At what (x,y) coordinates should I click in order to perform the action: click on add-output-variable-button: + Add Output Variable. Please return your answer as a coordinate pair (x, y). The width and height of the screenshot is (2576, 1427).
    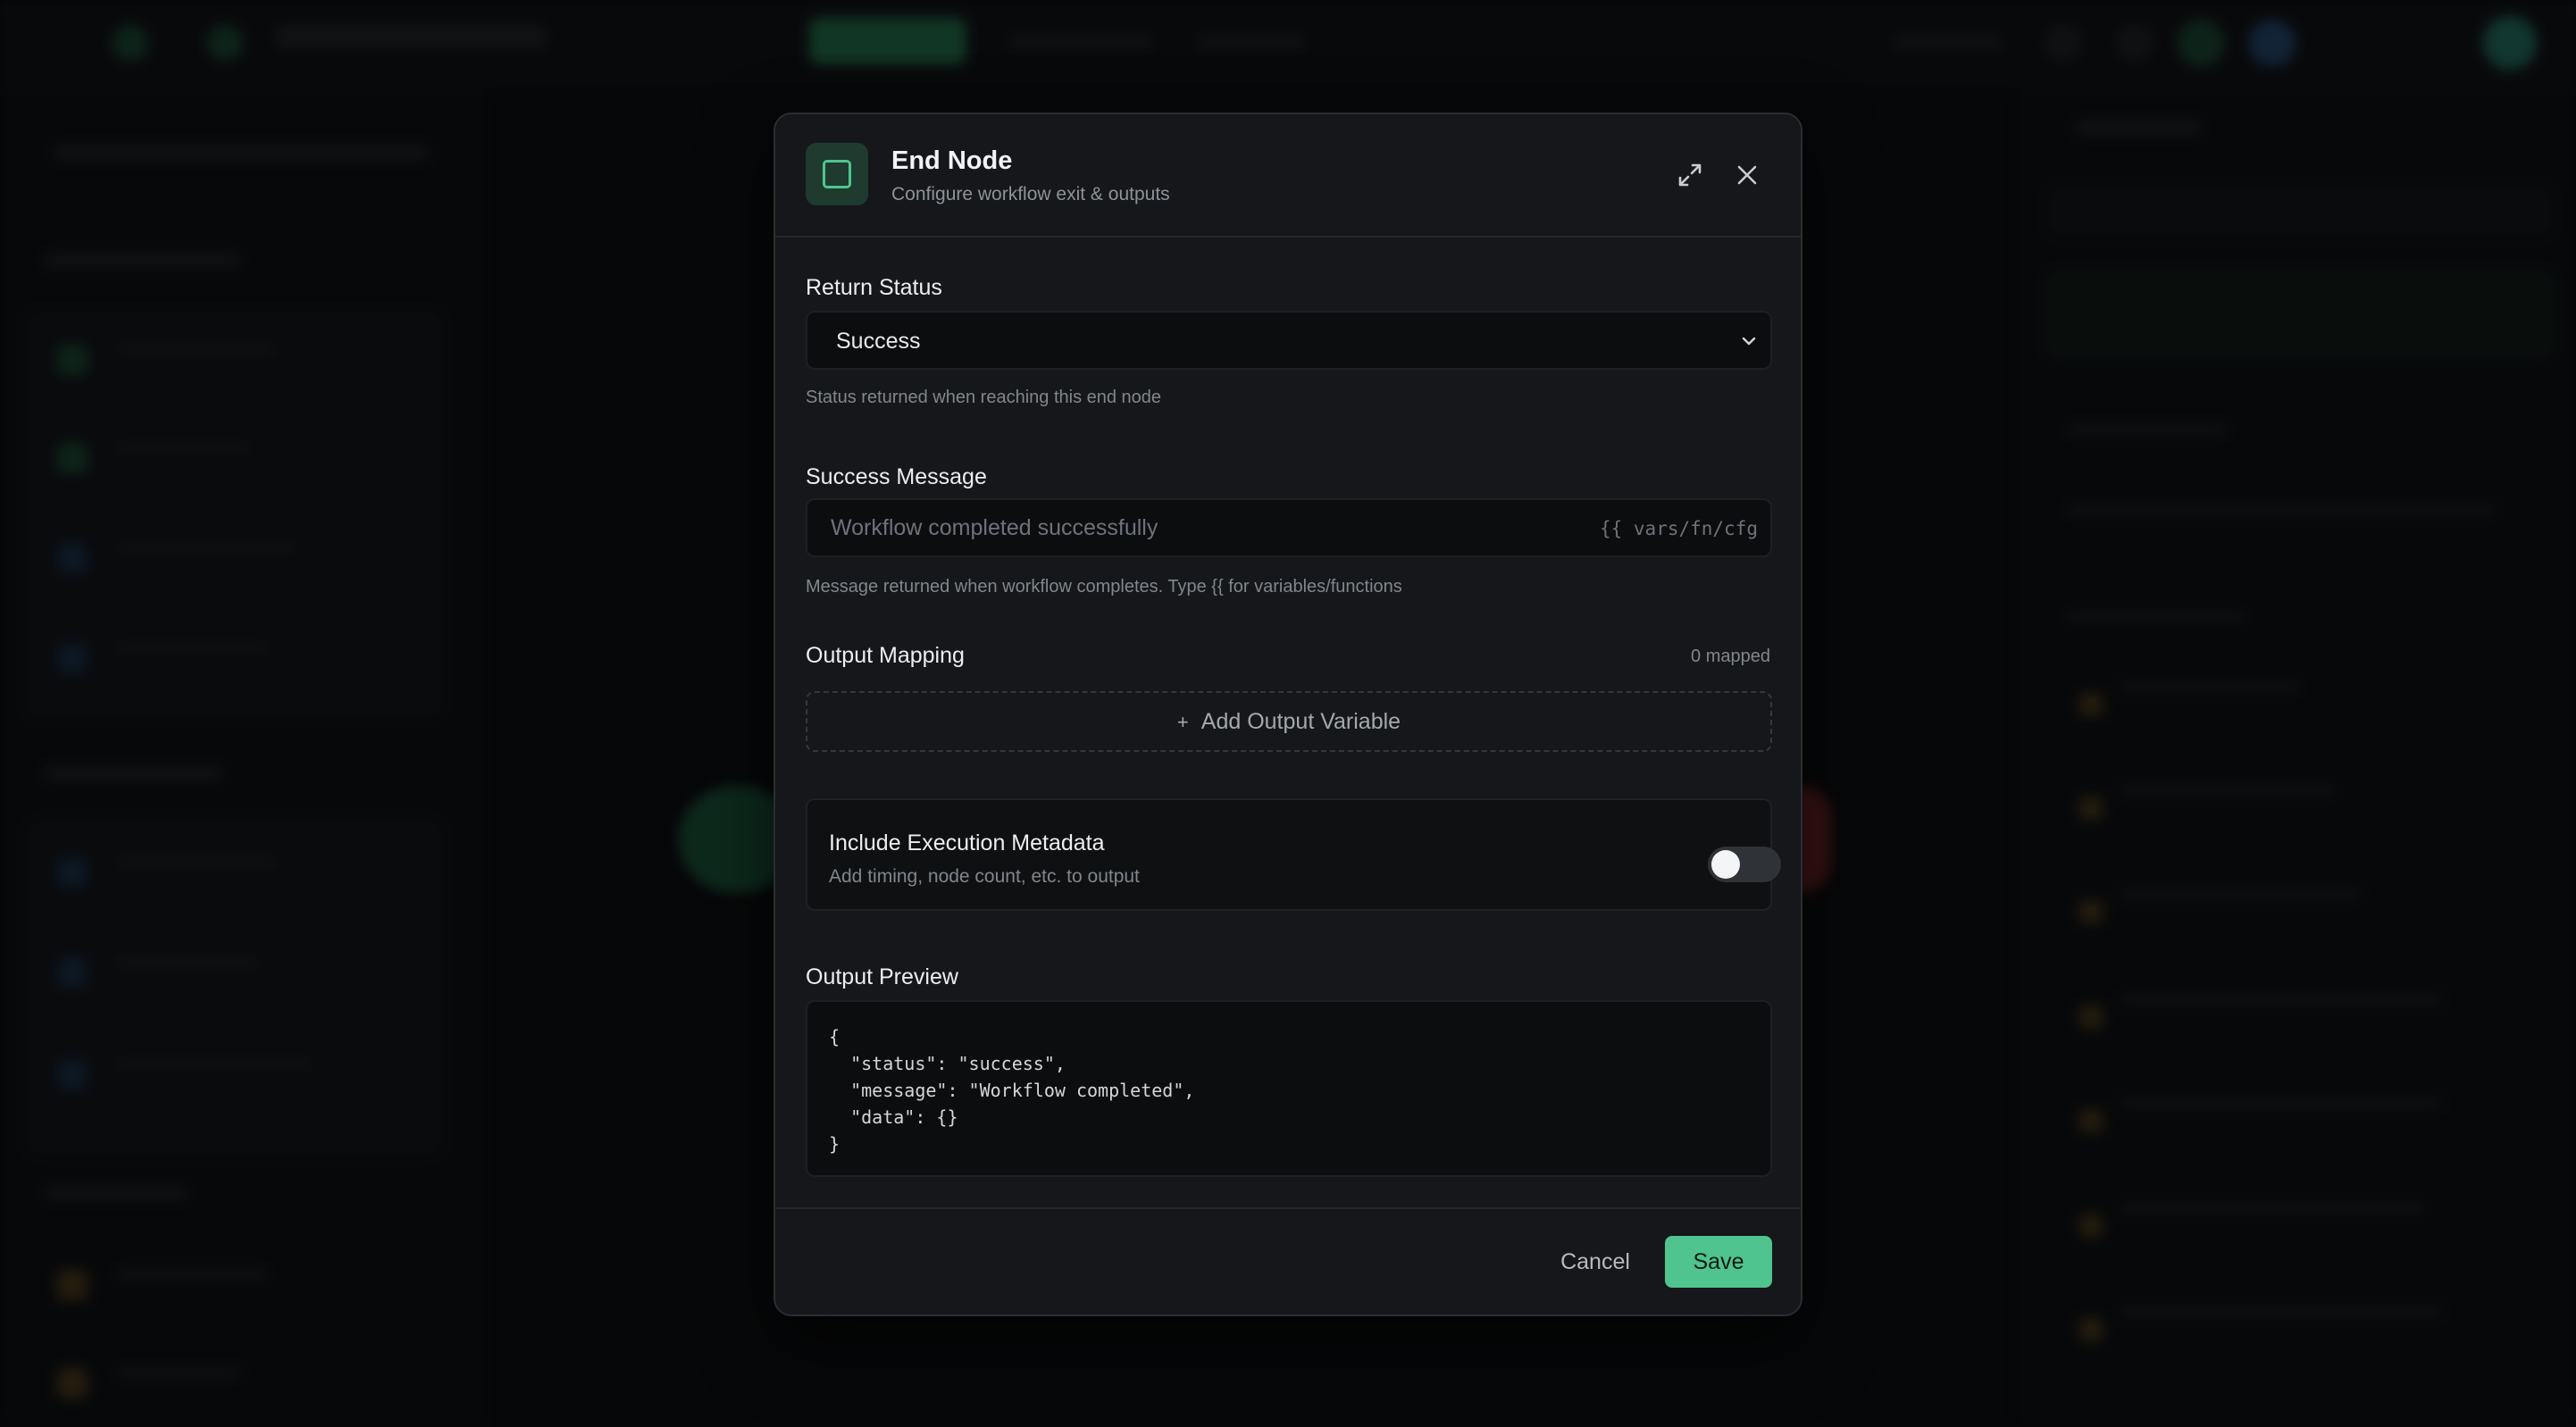
    Looking at the image, I should click on (1289, 721).